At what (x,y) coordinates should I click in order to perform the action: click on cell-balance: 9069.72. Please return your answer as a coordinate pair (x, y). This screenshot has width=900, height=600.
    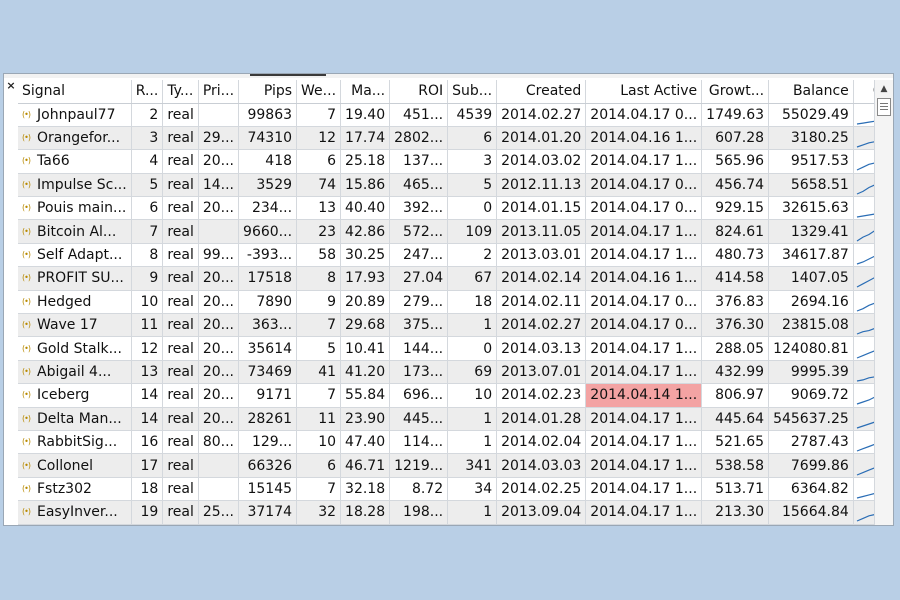
    Looking at the image, I should click on (811, 395).